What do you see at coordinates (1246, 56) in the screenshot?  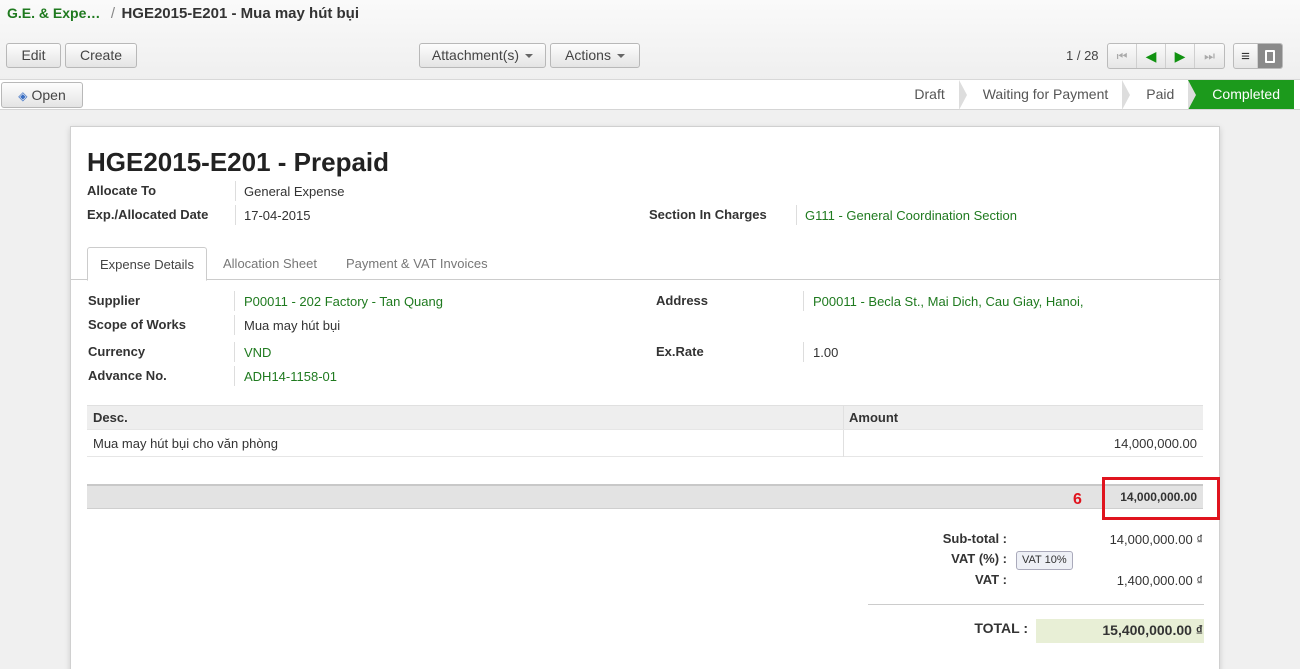 I see `list-view-icon: ≡` at bounding box center [1246, 56].